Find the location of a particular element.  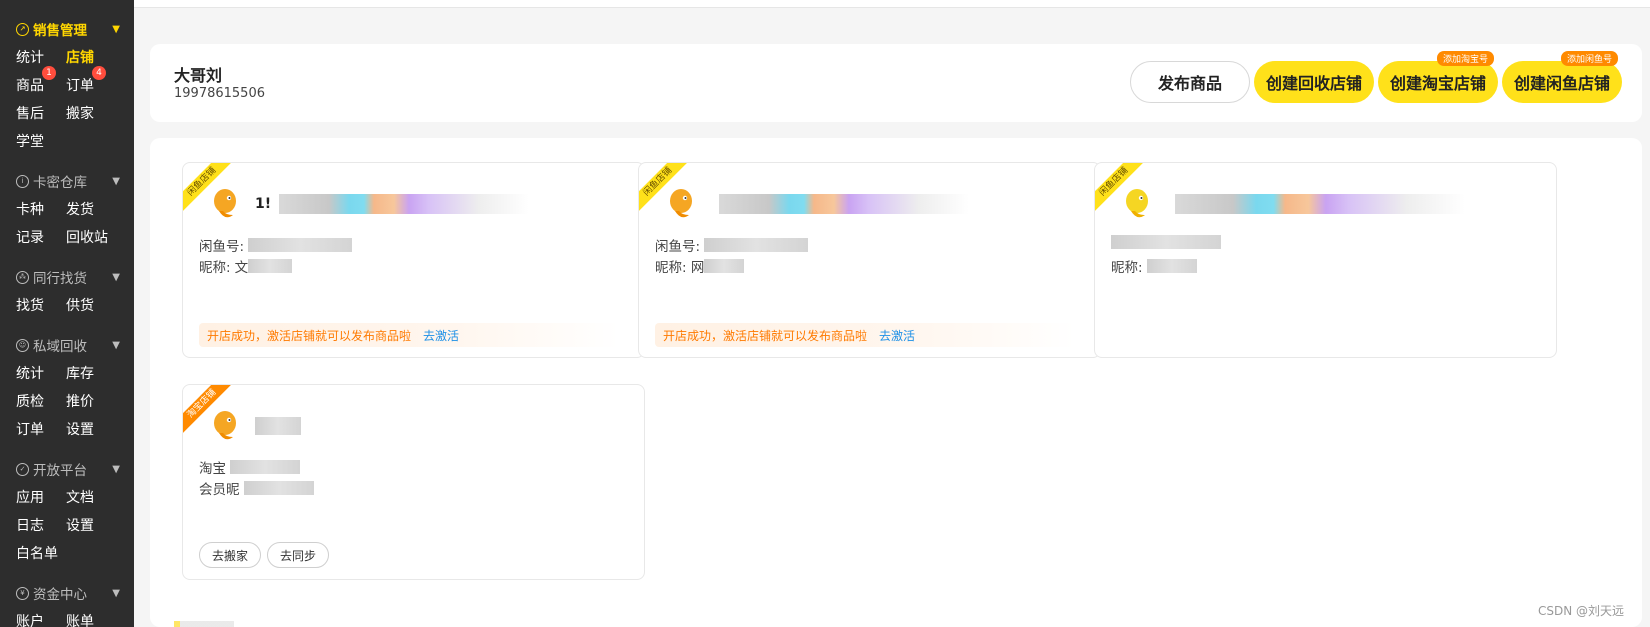

info-line is located at coordinates (1166, 242).